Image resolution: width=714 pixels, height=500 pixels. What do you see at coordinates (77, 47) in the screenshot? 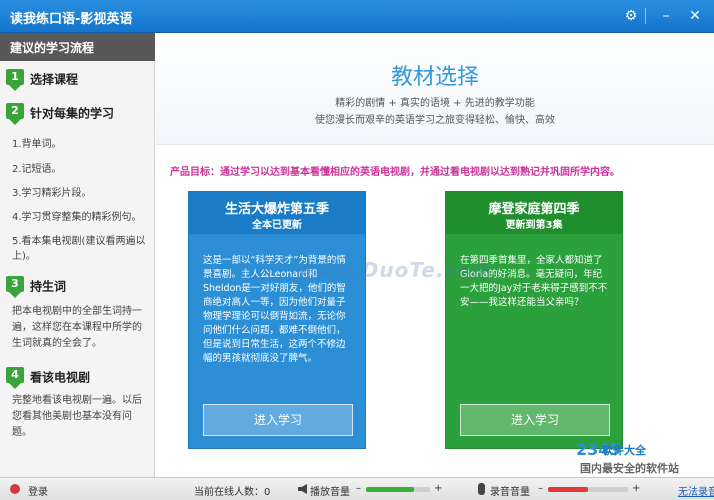
I see `sidebar-header: 建议的学习流程` at bounding box center [77, 47].